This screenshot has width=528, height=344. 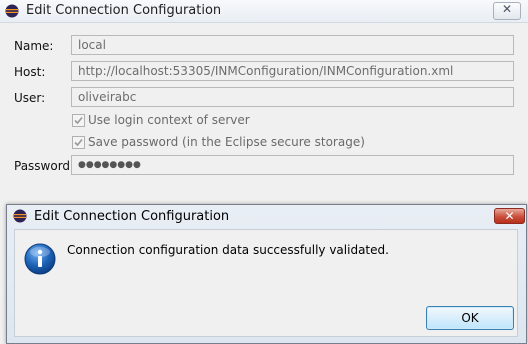 What do you see at coordinates (292, 165) in the screenshot?
I see `password-field: ●●●●●●●●` at bounding box center [292, 165].